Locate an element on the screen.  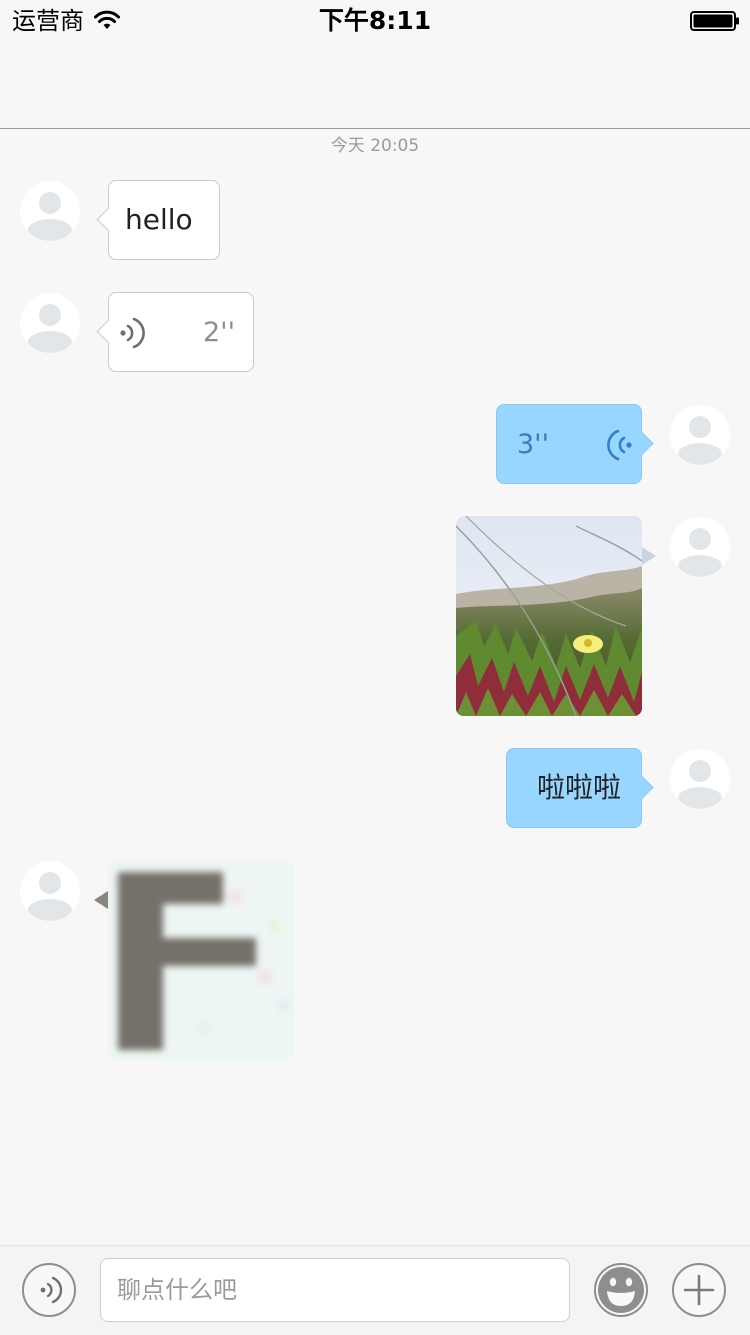
more-button is located at coordinates (699, 1290).